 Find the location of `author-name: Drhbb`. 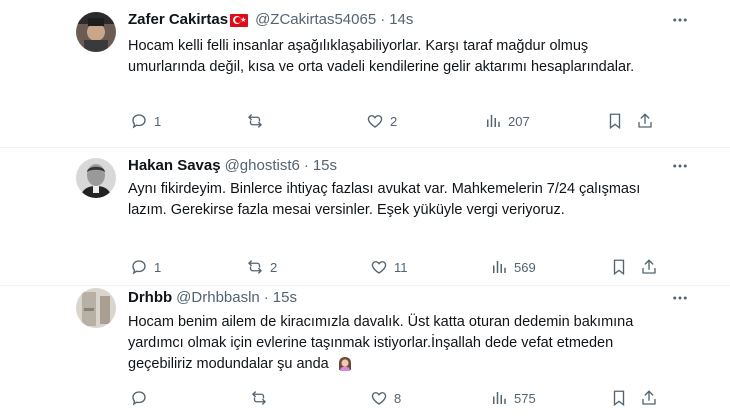

author-name: Drhbb is located at coordinates (150, 298).